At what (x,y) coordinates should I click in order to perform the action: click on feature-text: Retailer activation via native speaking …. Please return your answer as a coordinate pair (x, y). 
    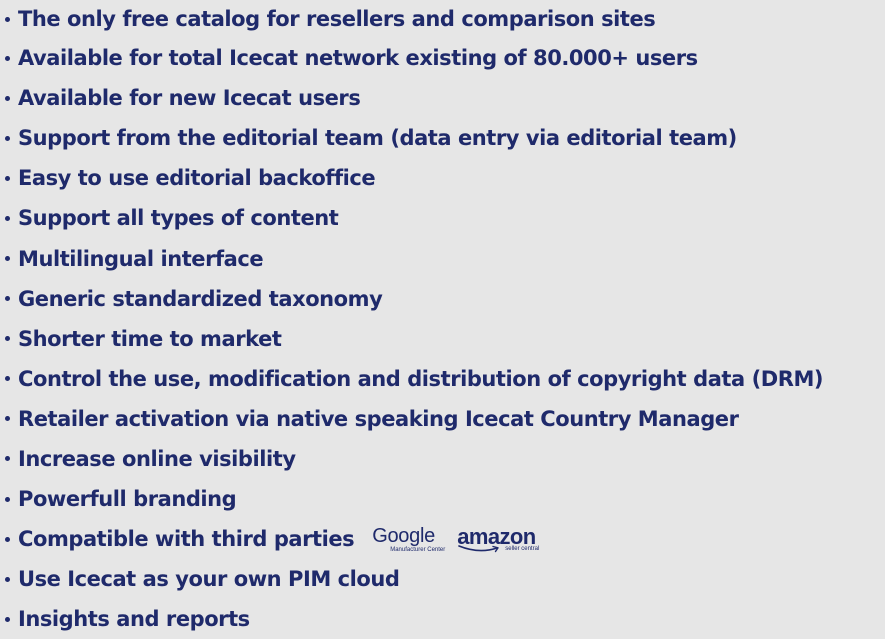
    Looking at the image, I should click on (378, 418).